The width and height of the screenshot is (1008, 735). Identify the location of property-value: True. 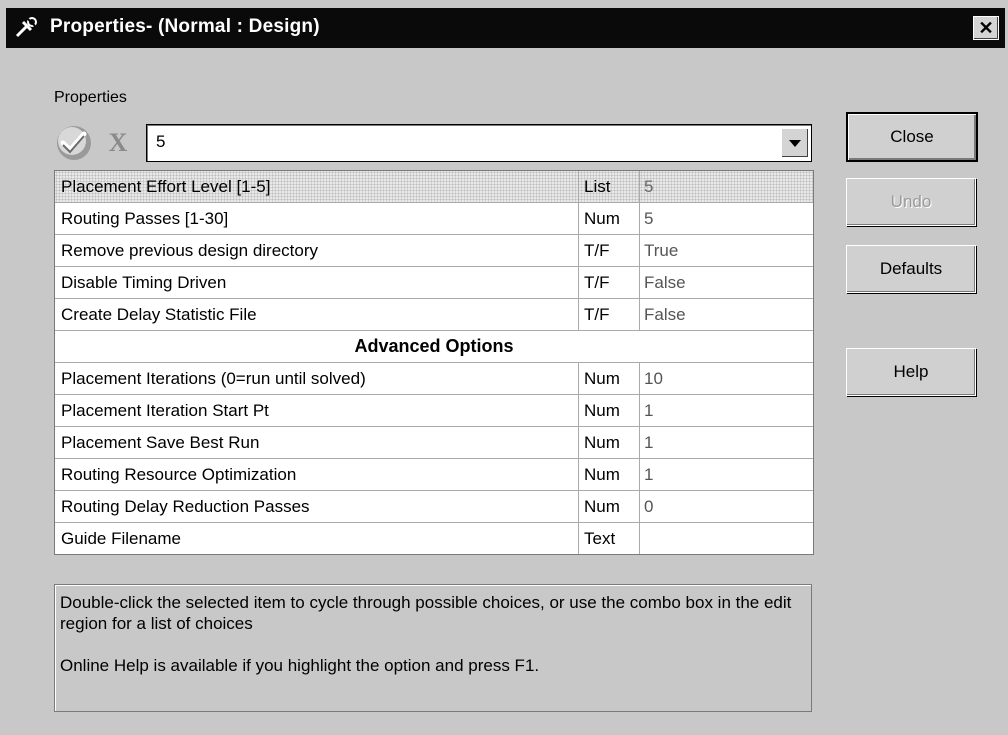
(726, 250).